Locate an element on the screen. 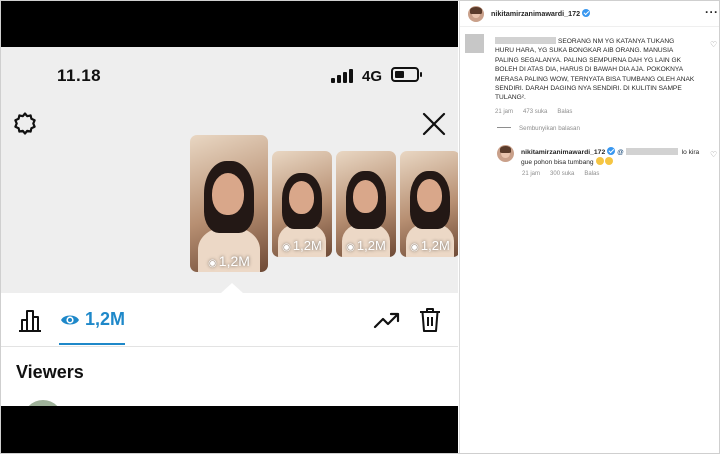 The width and height of the screenshot is (720, 454). header-divider is located at coordinates (589, 26).